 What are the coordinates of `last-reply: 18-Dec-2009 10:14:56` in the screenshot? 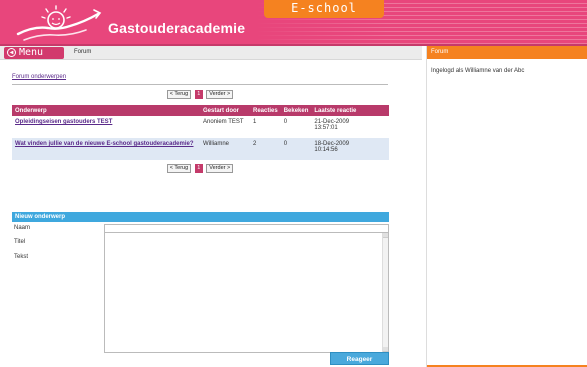 It's located at (350, 149).